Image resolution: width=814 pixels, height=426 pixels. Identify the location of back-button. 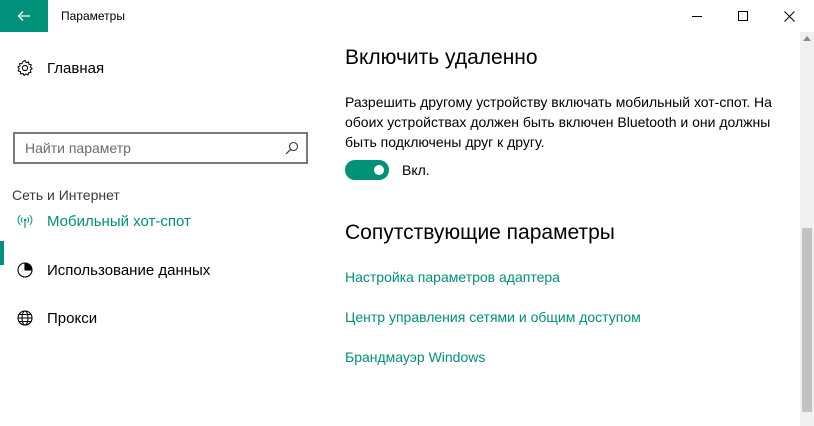
(24, 16).